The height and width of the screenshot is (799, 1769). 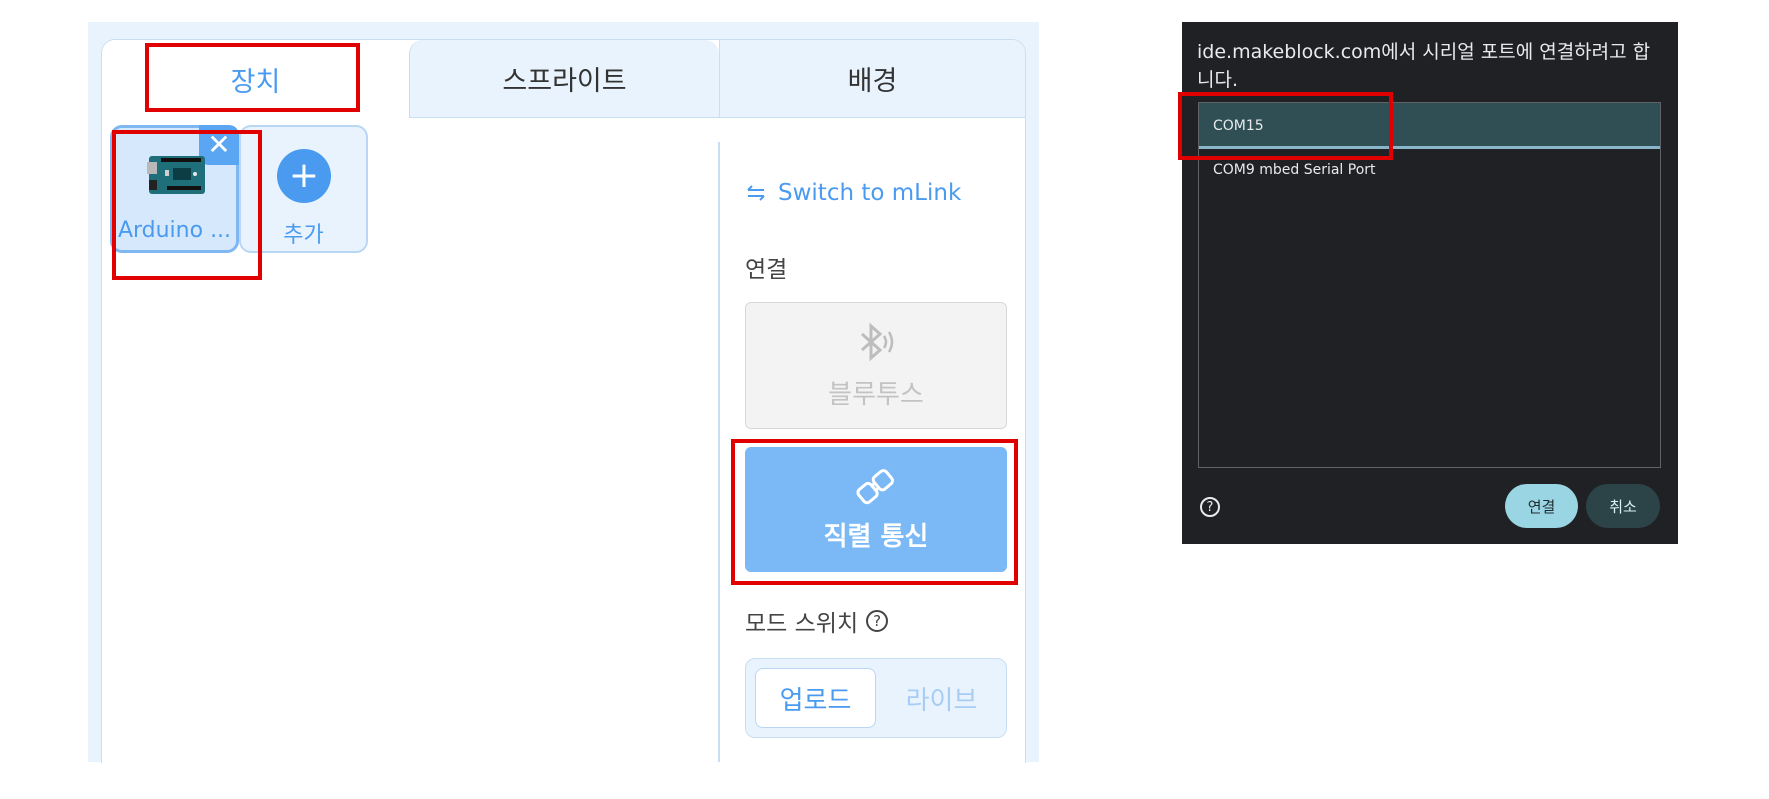 What do you see at coordinates (1541, 506) in the screenshot?
I see `connect-button: 연결` at bounding box center [1541, 506].